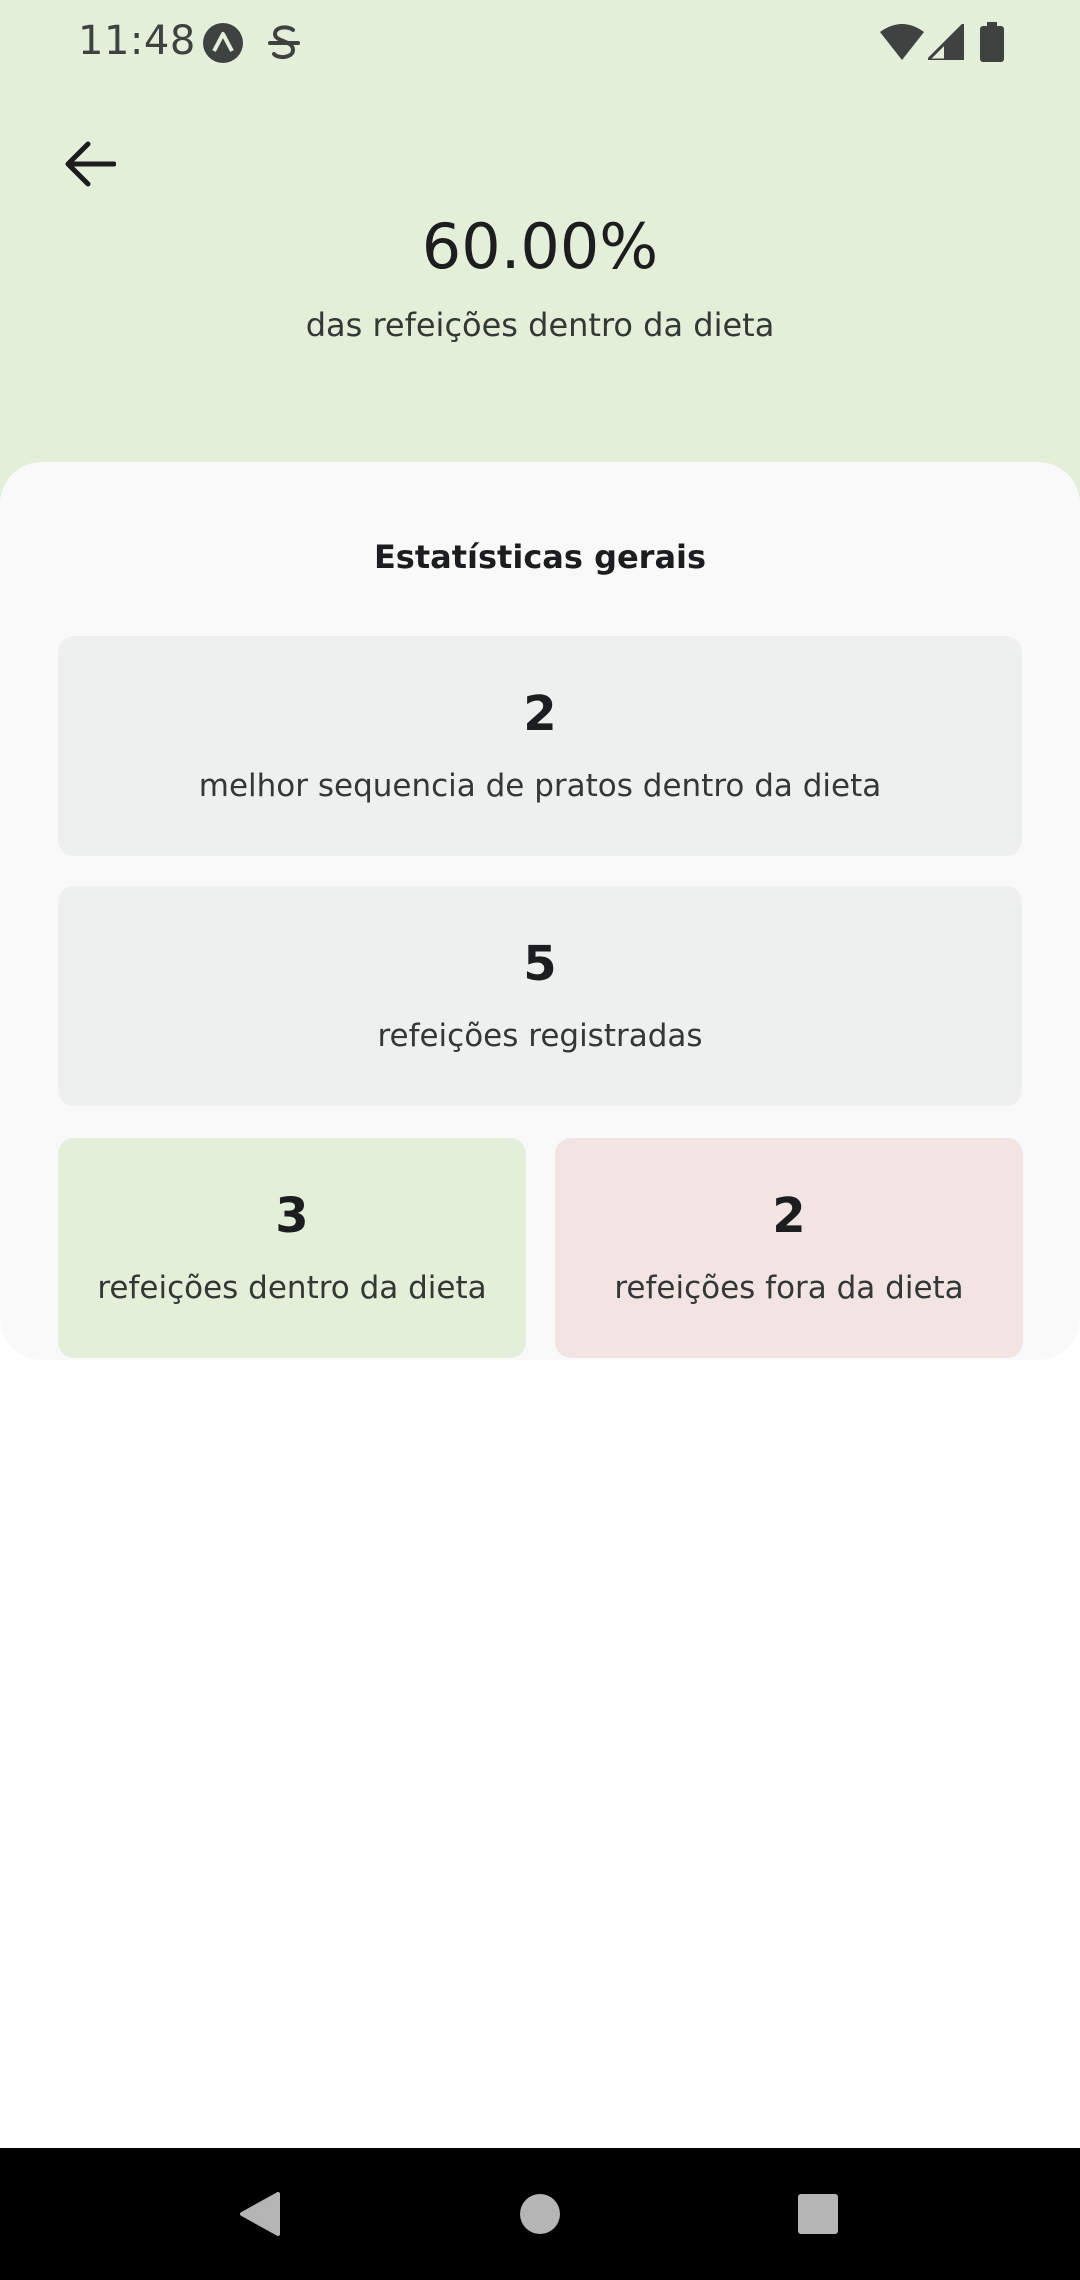 The height and width of the screenshot is (2280, 1080). Describe the element at coordinates (540, 44) in the screenshot. I see `status-bar: 11:48` at that location.